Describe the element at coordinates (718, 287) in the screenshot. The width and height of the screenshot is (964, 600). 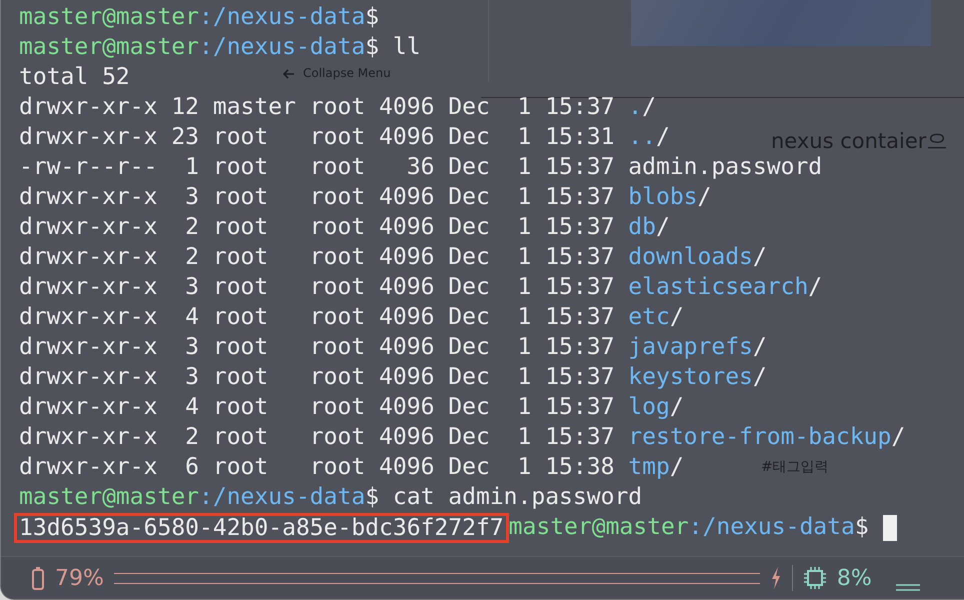
I see `directory-name: elasticsearch` at that location.